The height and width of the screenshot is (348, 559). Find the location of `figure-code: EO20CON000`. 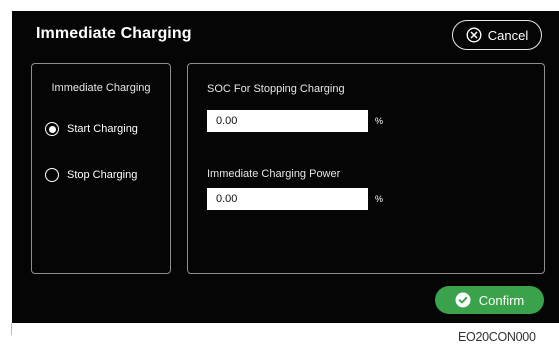

figure-code: EO20CON000 is located at coordinates (497, 337).